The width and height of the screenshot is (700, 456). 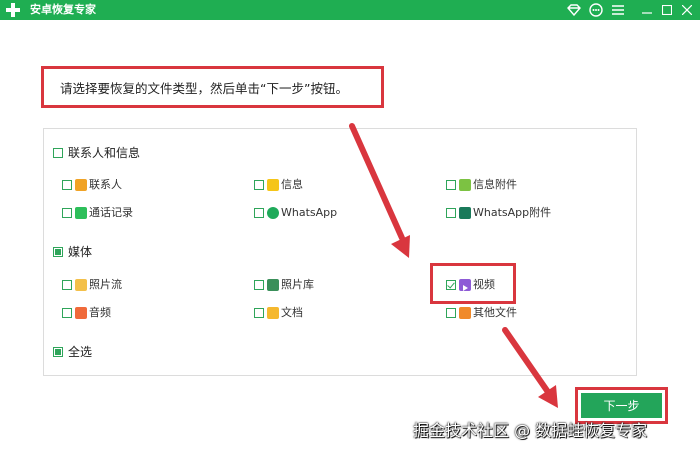 What do you see at coordinates (259, 313) in the screenshot?
I see `checkbox-documents` at bounding box center [259, 313].